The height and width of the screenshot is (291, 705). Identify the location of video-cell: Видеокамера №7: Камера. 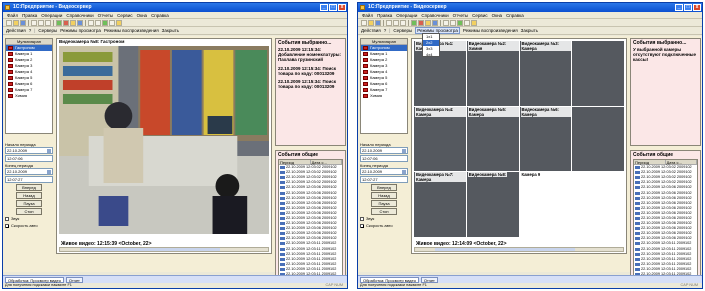
(440, 204).